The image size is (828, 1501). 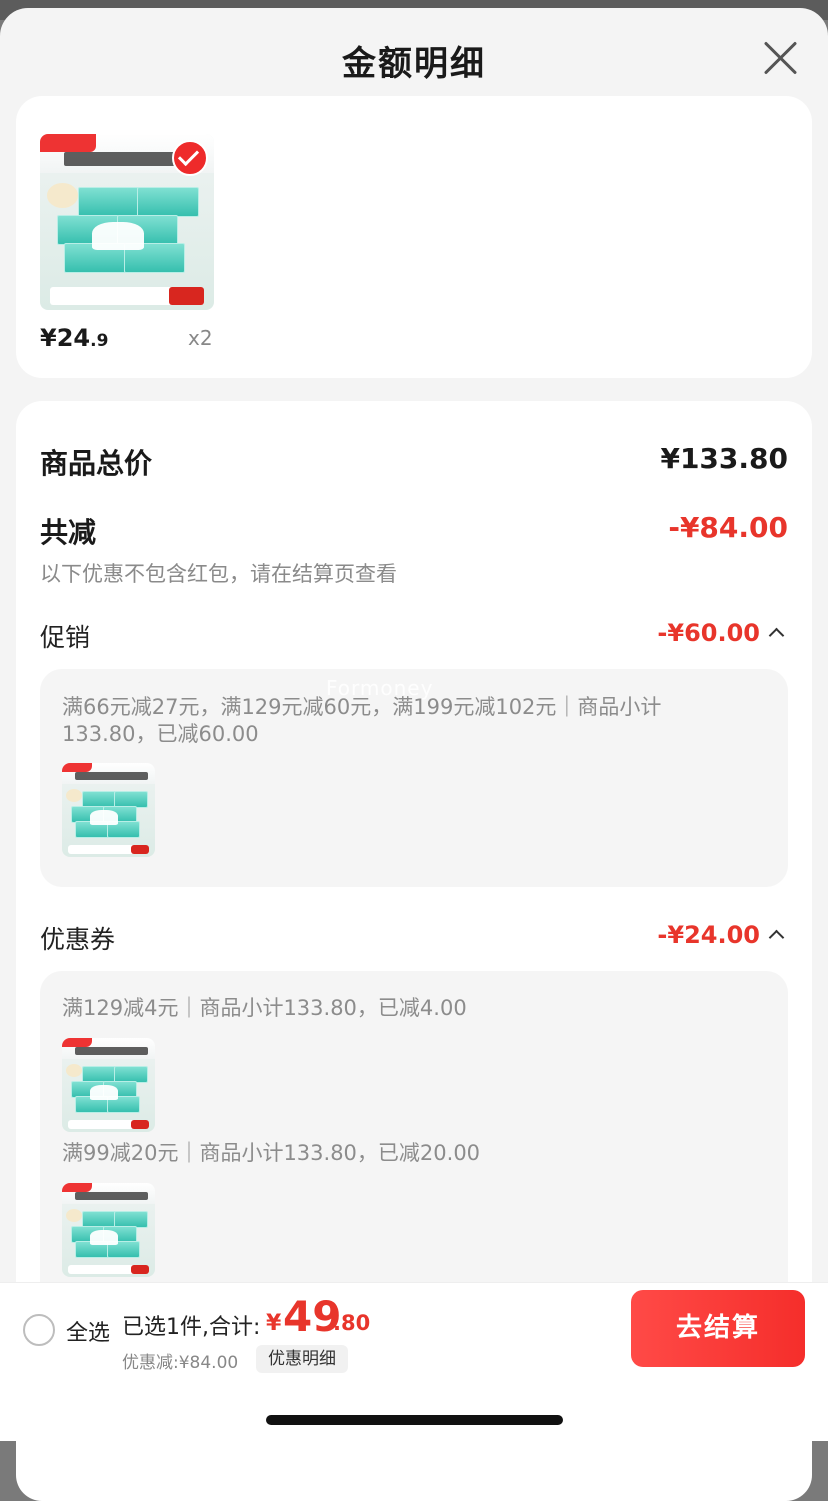 I want to click on selected-summary: 已选1件,合计:, so click(x=191, y=1327).